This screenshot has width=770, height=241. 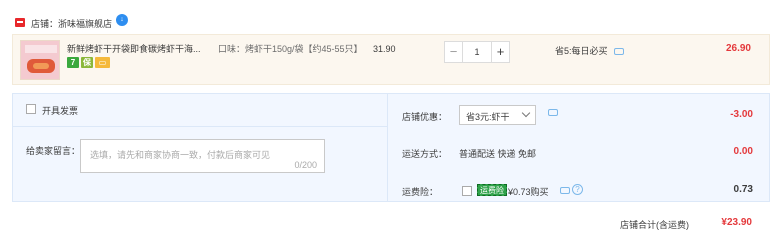 What do you see at coordinates (528, 192) in the screenshot?
I see `insurance-price: ¥0.73购买` at bounding box center [528, 192].